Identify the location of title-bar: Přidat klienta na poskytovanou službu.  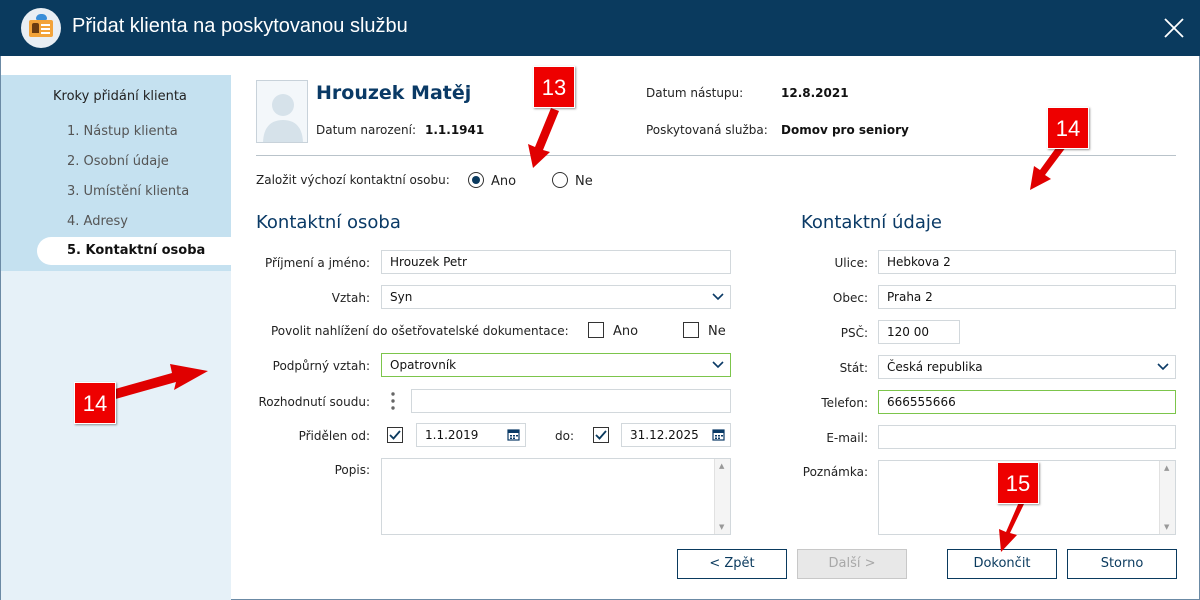
(600, 28).